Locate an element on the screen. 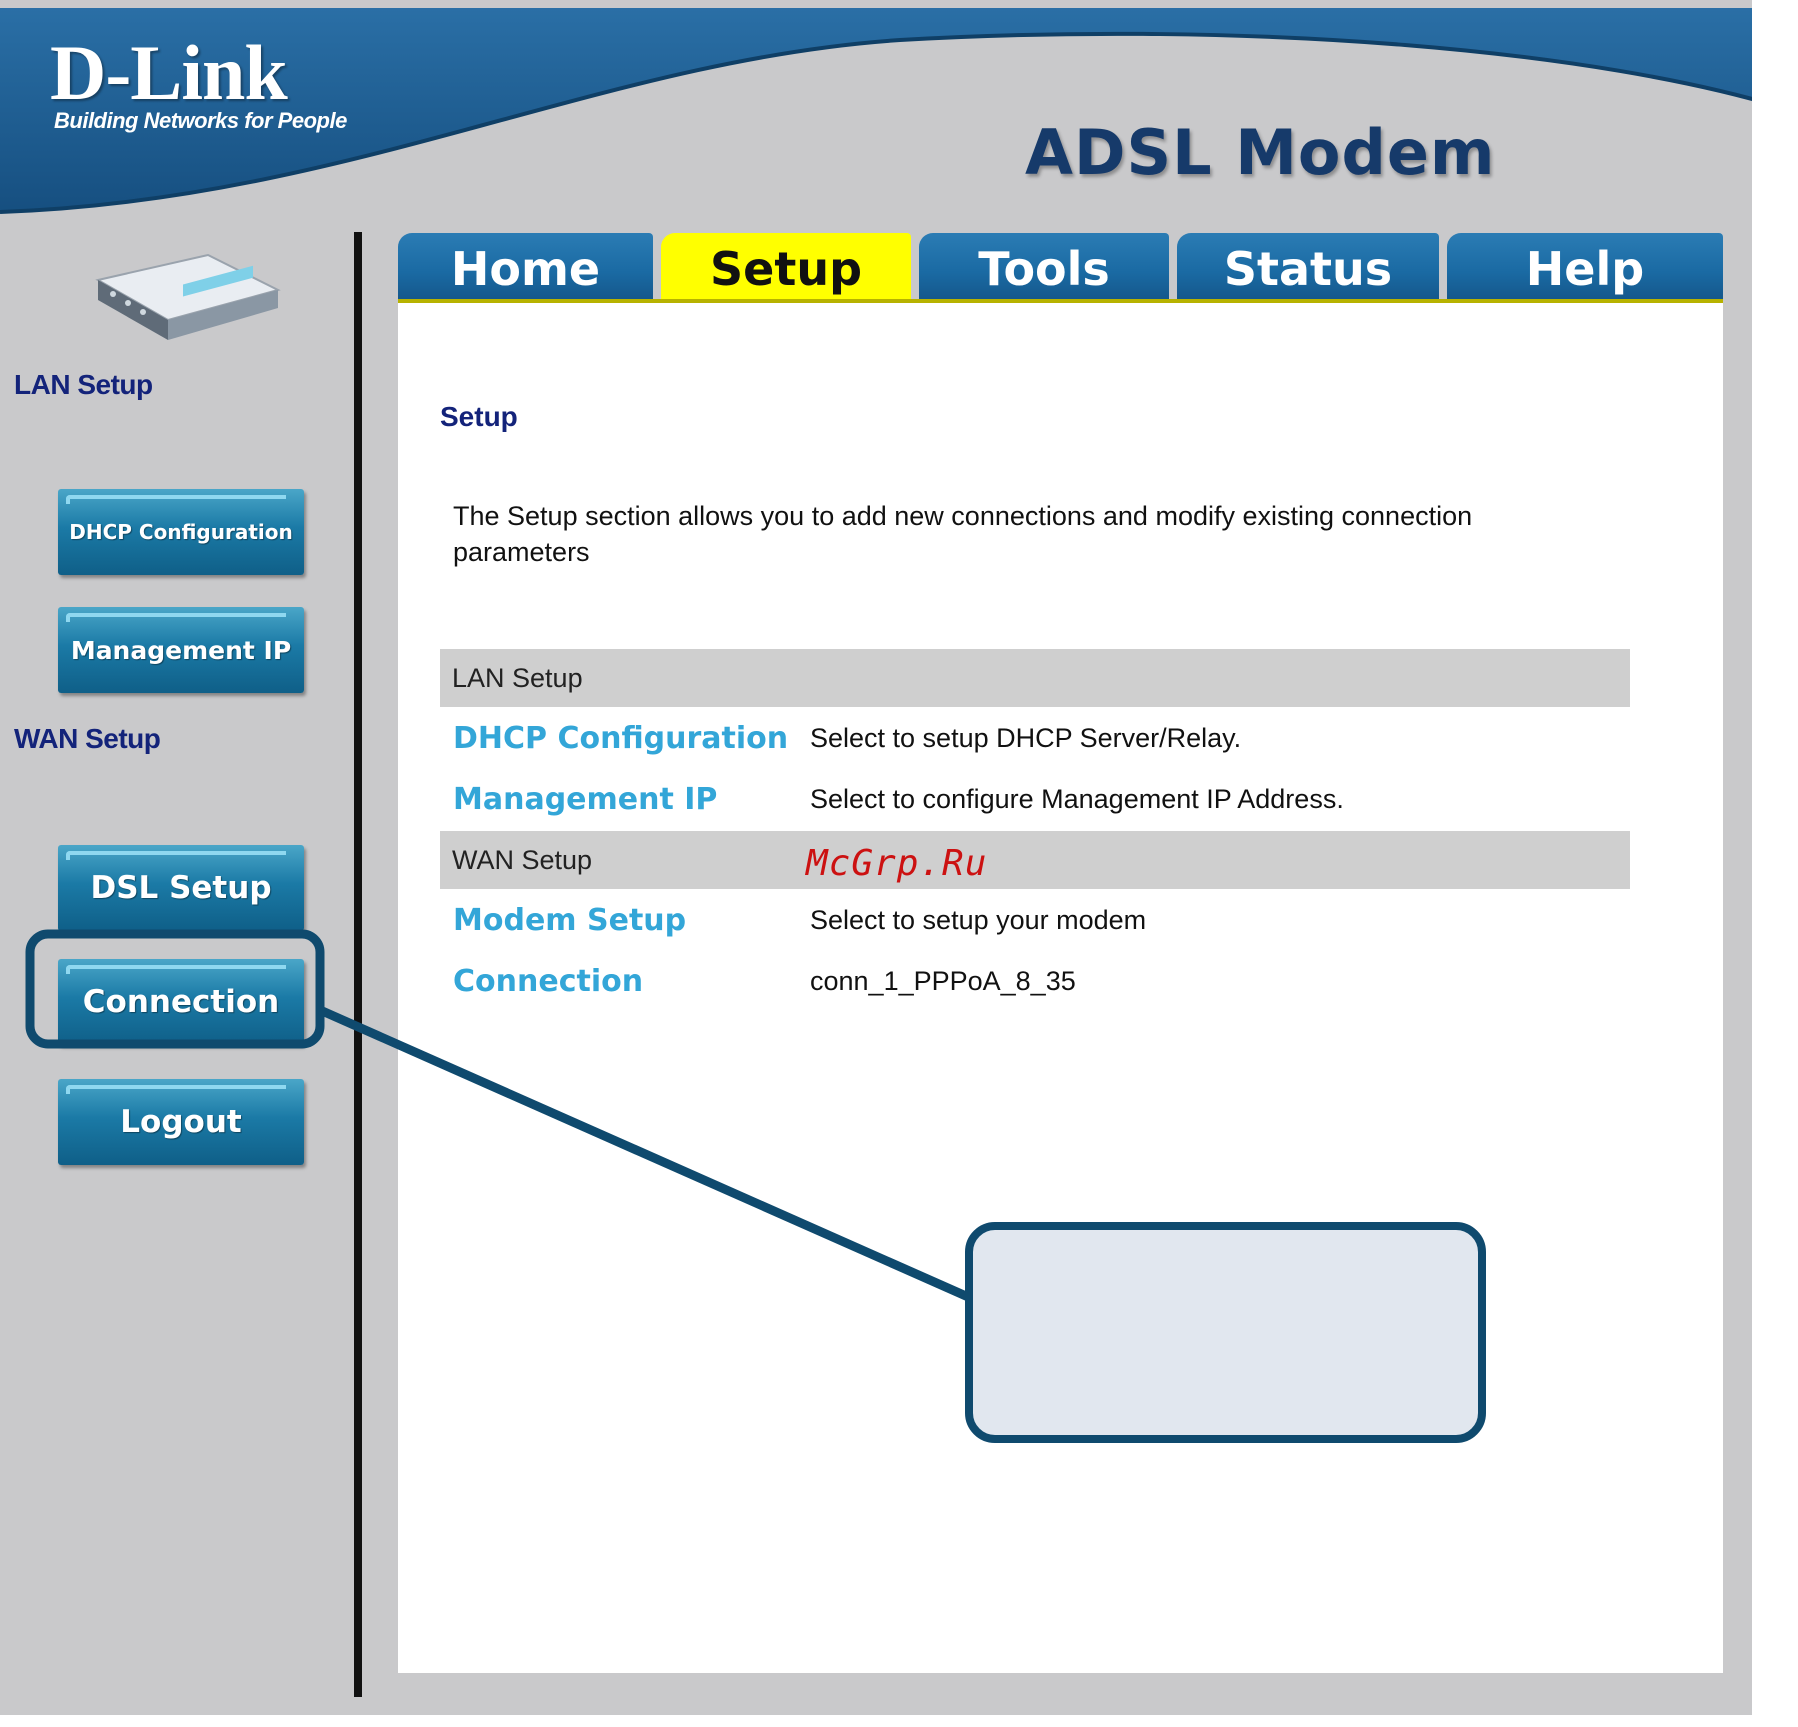 The height and width of the screenshot is (1727, 1798). tab-tools: Tools is located at coordinates (1044, 266).